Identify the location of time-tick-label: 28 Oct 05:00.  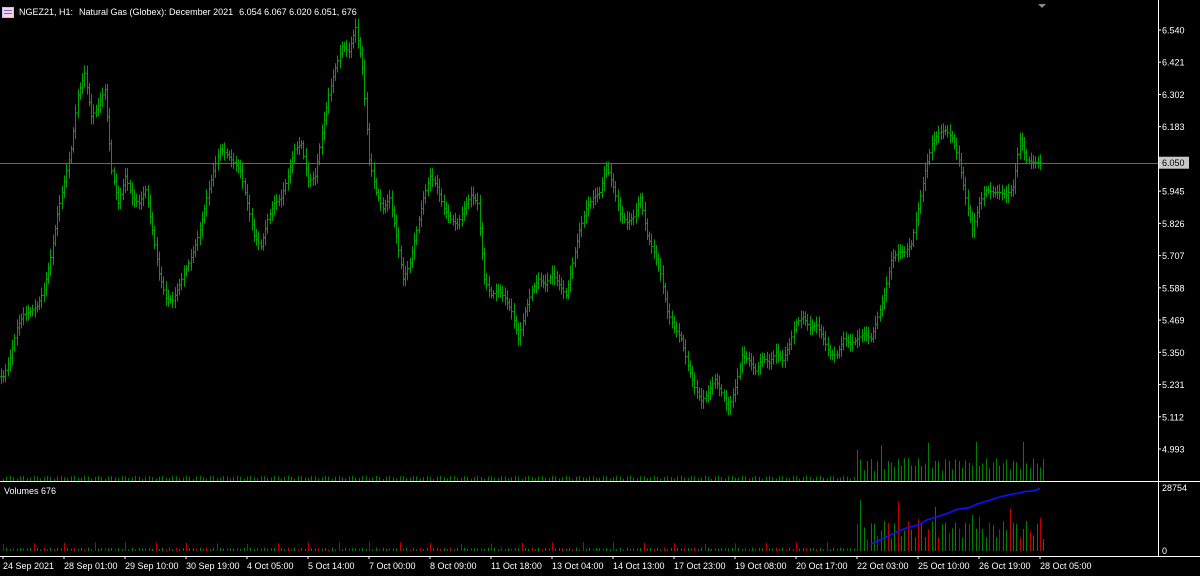
(1066, 566).